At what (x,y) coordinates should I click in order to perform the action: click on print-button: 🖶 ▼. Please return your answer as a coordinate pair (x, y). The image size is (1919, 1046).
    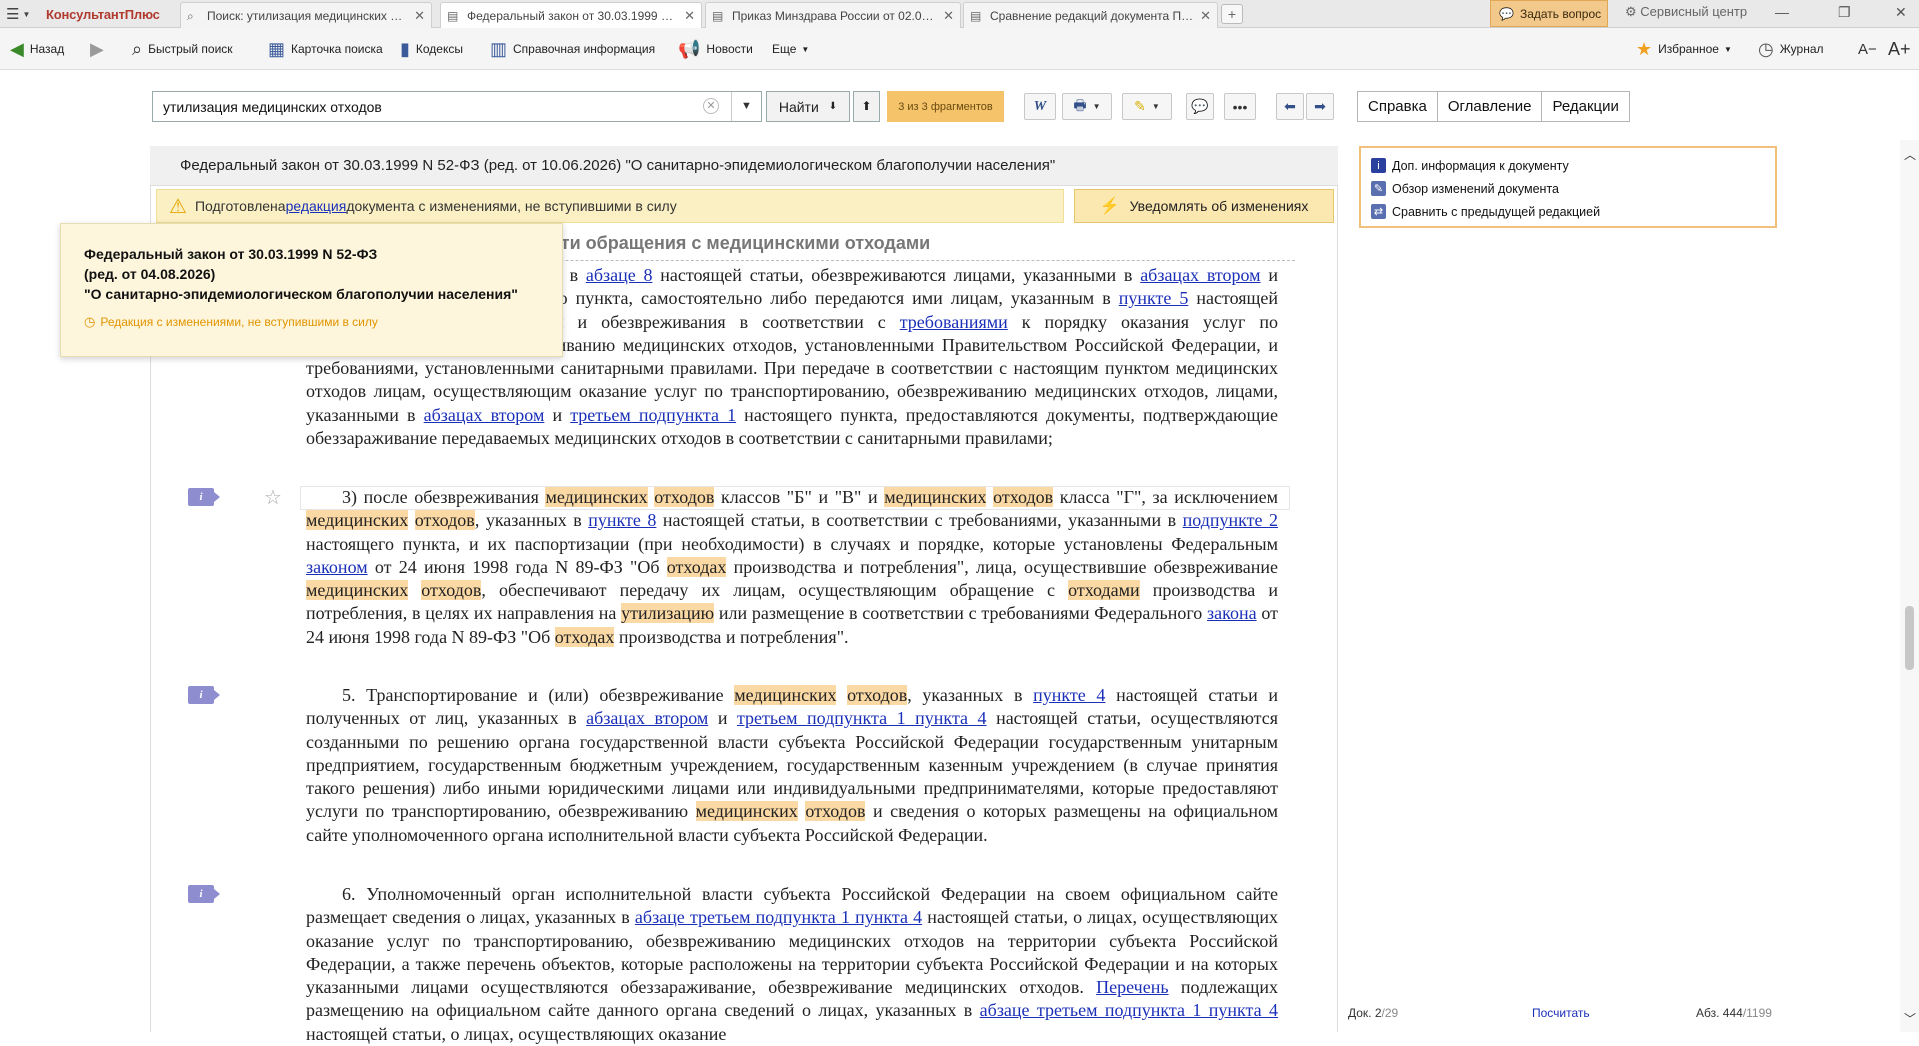
    Looking at the image, I should click on (1087, 106).